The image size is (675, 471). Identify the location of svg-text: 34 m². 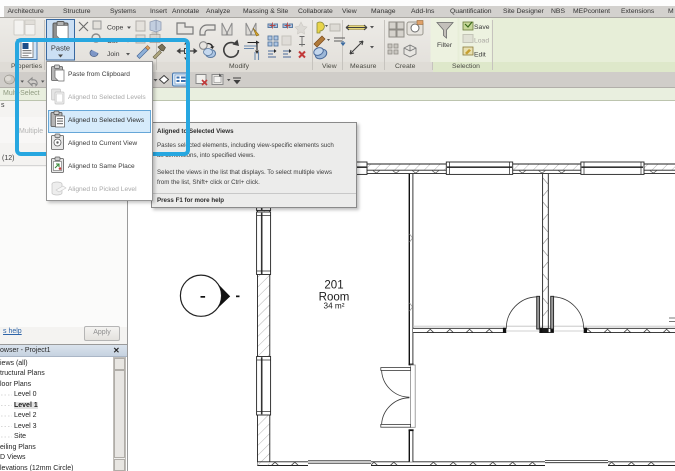
(334, 306).